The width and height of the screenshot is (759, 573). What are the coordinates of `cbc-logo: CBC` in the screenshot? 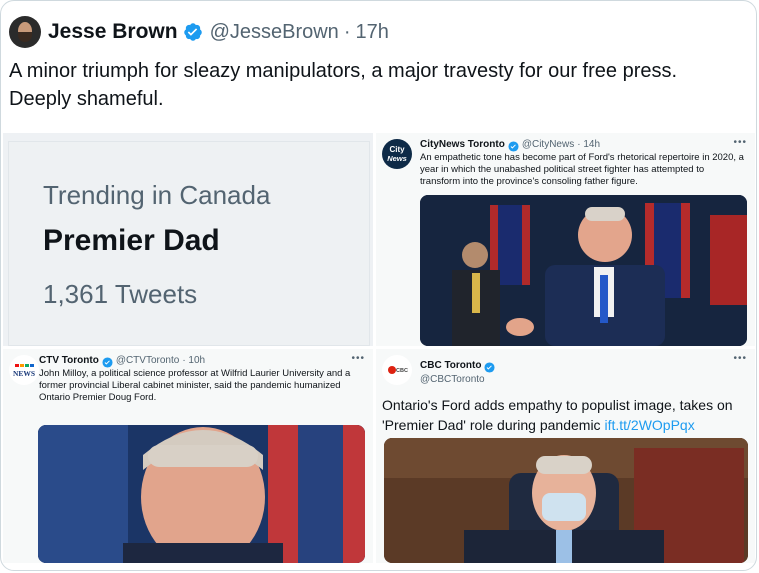 It's located at (397, 370).